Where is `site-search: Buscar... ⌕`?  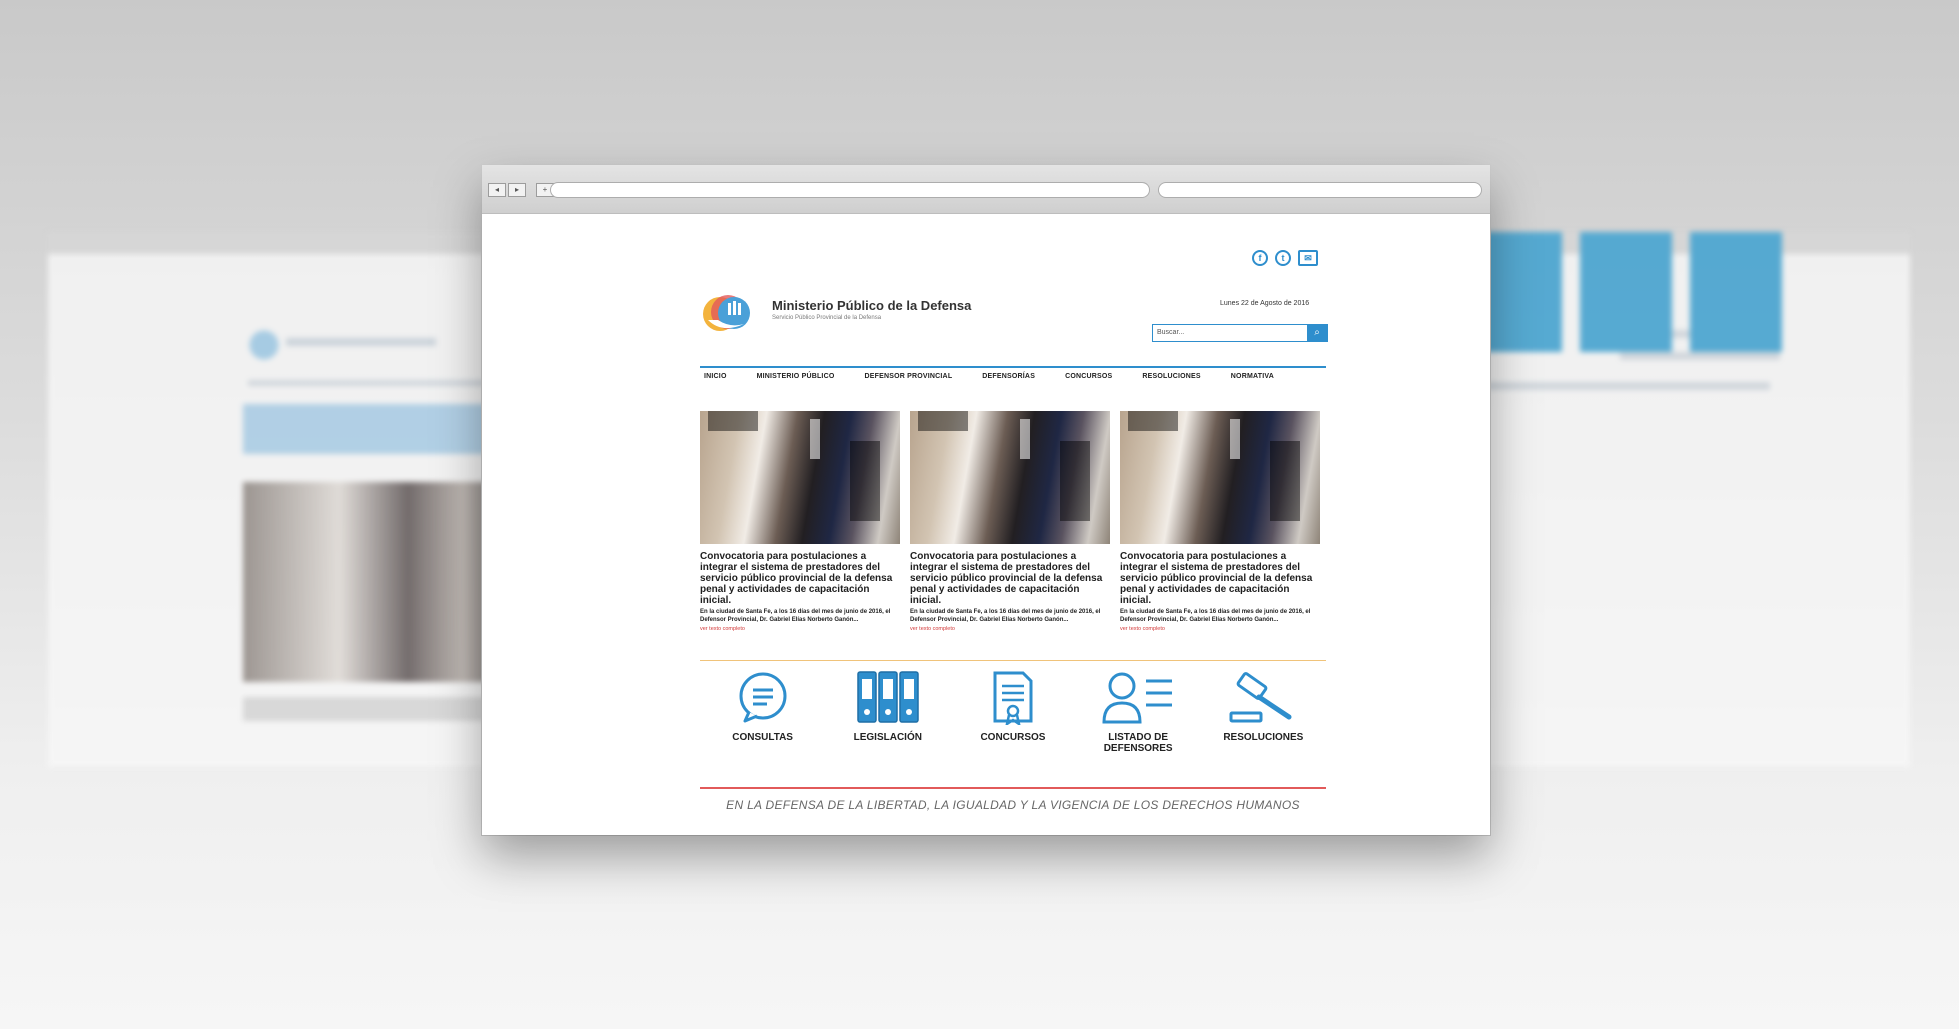 site-search: Buscar... ⌕ is located at coordinates (1240, 333).